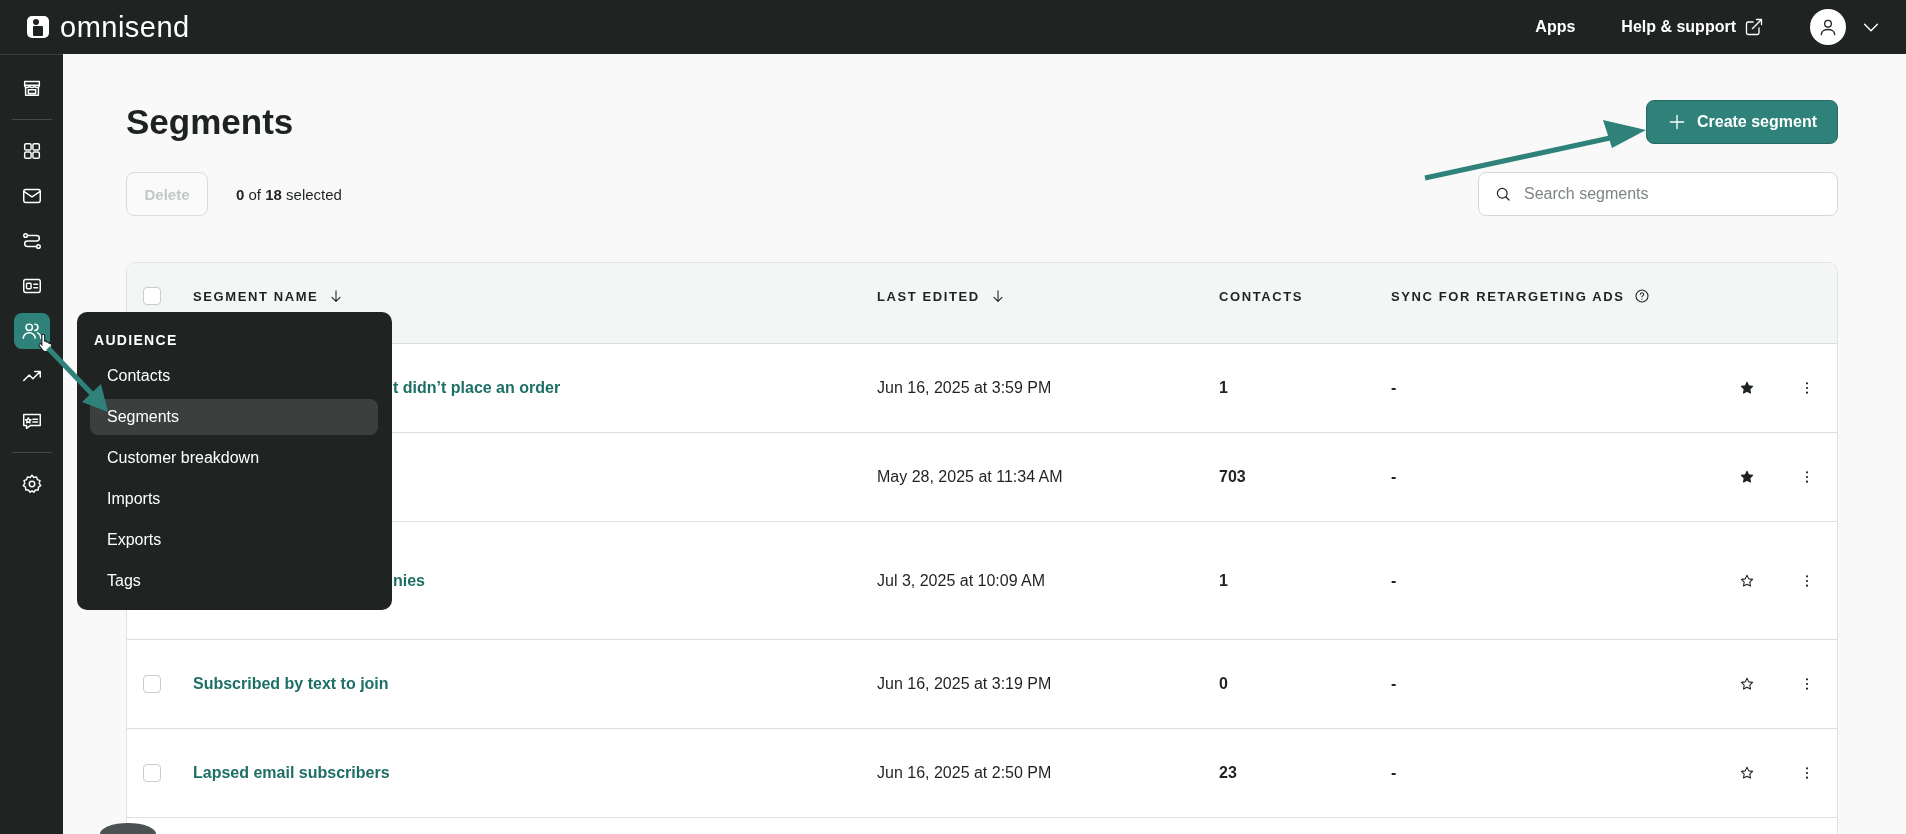 This screenshot has height=834, width=1906. What do you see at coordinates (1261, 296) in the screenshot?
I see `column-header: CONTACTS` at bounding box center [1261, 296].